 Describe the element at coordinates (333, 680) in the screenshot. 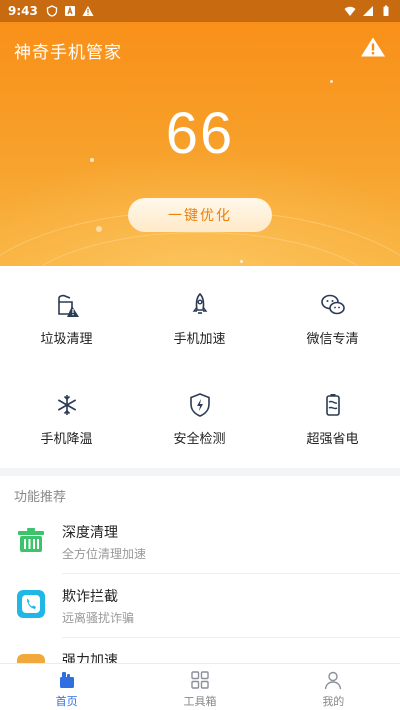

I see `person-icon` at that location.